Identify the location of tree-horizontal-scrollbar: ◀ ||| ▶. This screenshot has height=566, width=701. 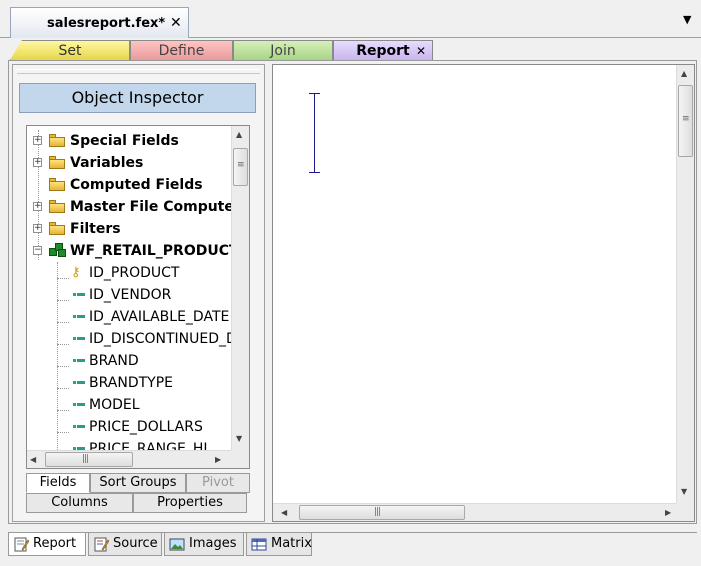
(129, 459).